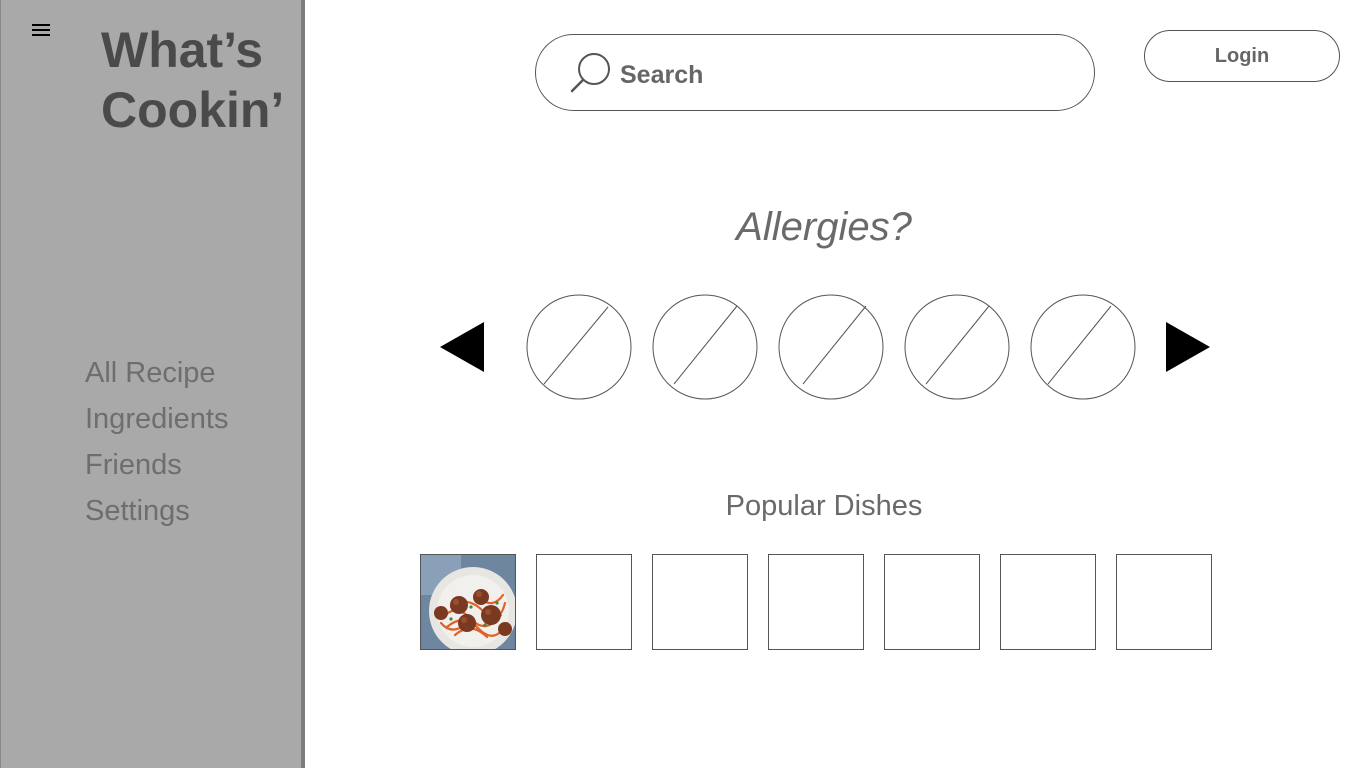 The width and height of the screenshot is (1366, 768). What do you see at coordinates (41, 30) in the screenshot?
I see `hamburger-menu-icon` at bounding box center [41, 30].